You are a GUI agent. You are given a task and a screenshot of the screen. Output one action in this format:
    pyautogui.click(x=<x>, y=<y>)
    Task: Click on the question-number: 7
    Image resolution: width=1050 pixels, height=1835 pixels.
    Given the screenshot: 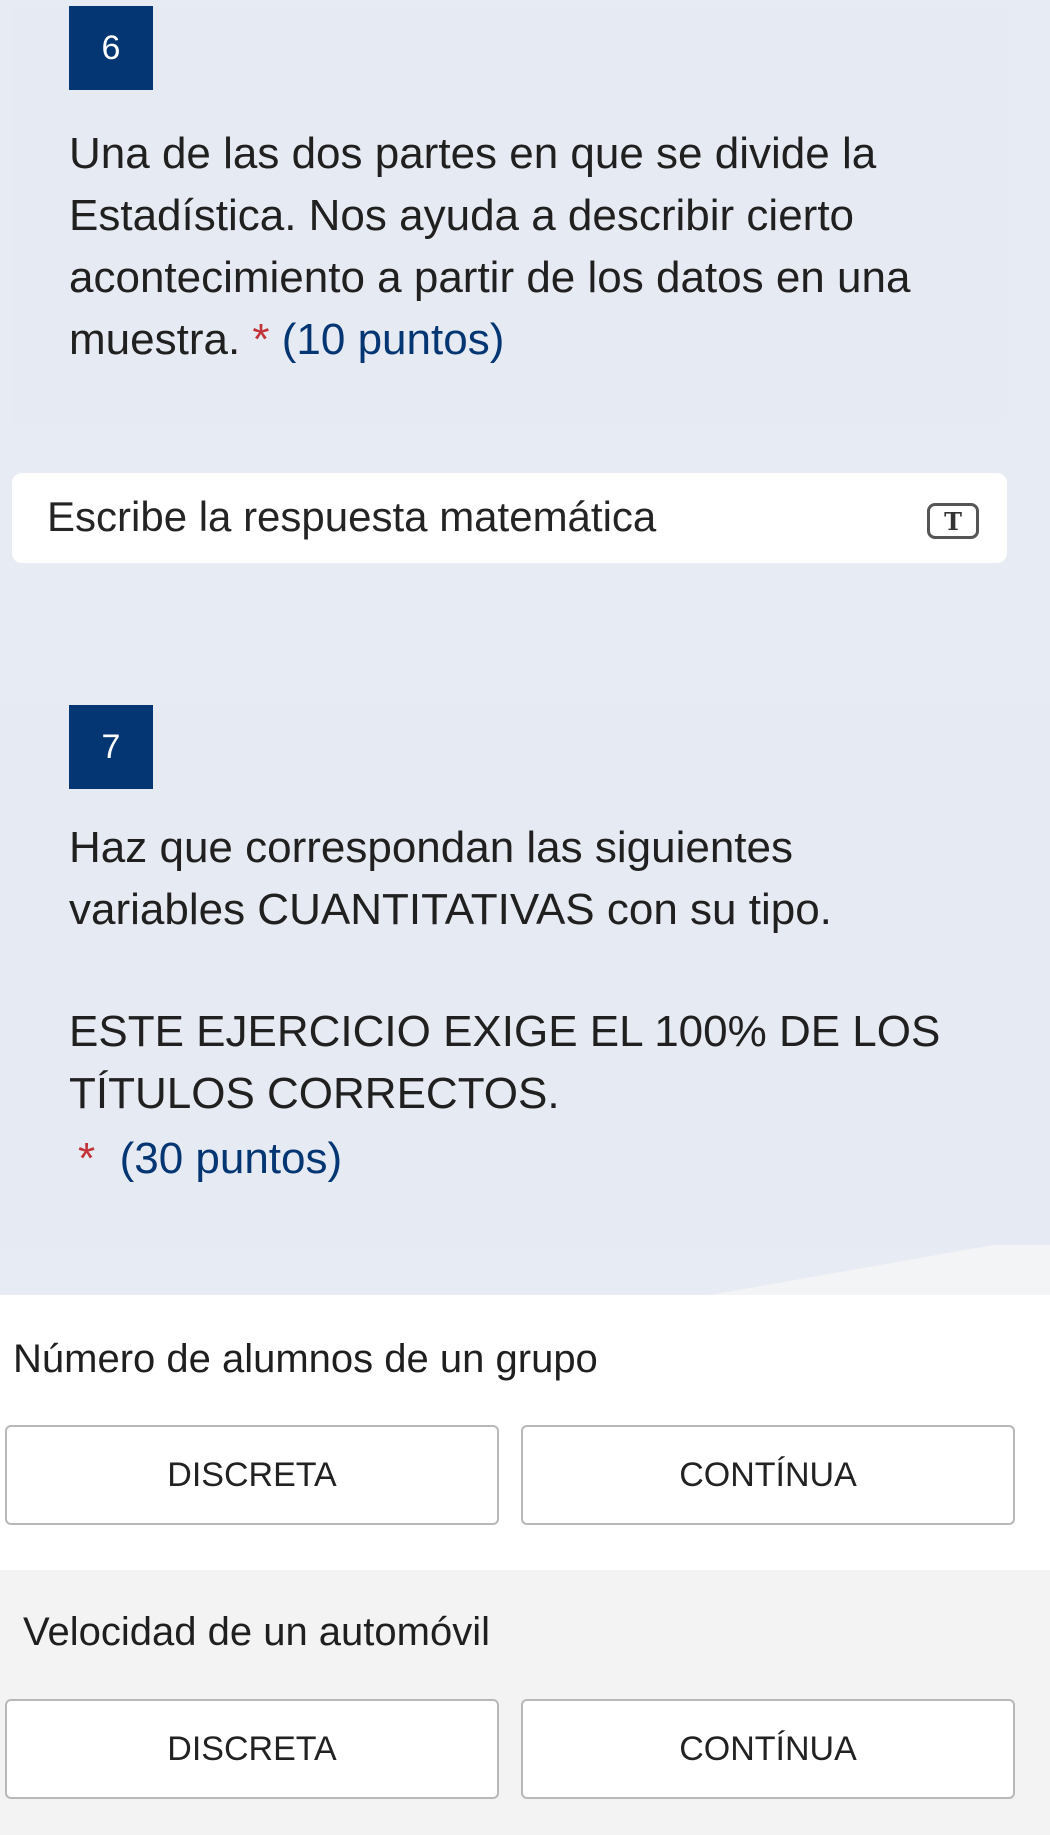 What is the action you would take?
    pyautogui.click(x=111, y=746)
    